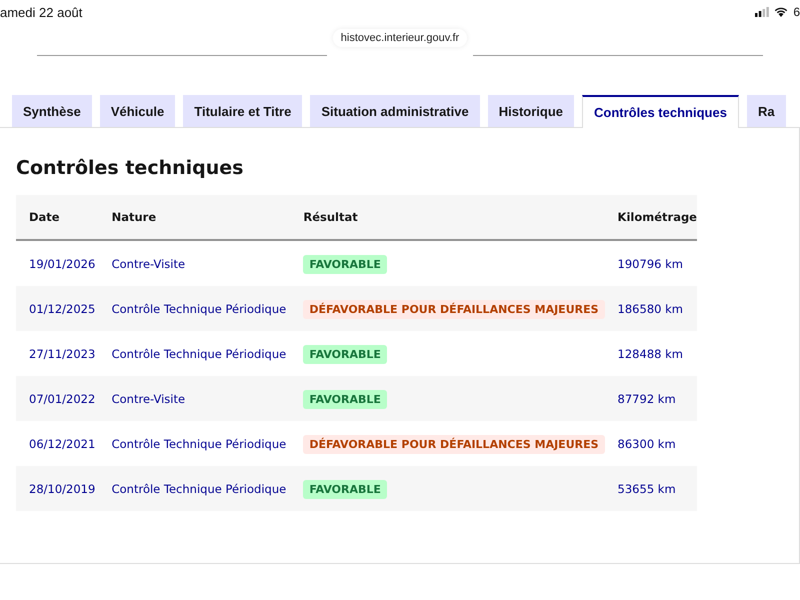 The height and width of the screenshot is (600, 800). What do you see at coordinates (660, 111) in the screenshot?
I see `tab: Contrôles techniques` at bounding box center [660, 111].